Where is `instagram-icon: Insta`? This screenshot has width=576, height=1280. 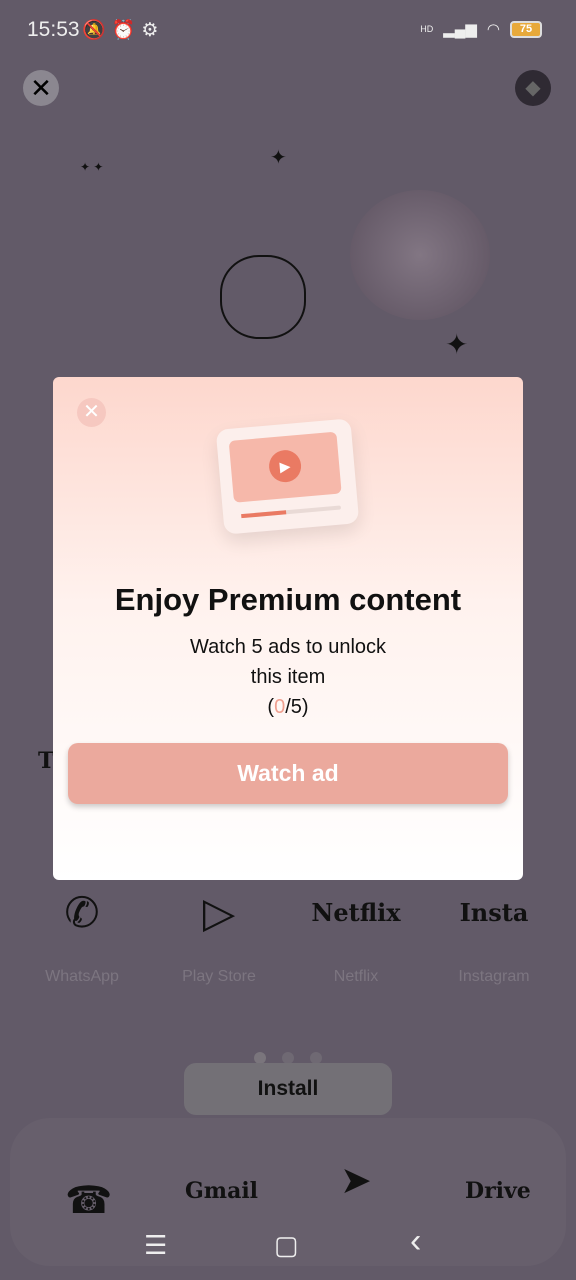 instagram-icon: Insta is located at coordinates (494, 912).